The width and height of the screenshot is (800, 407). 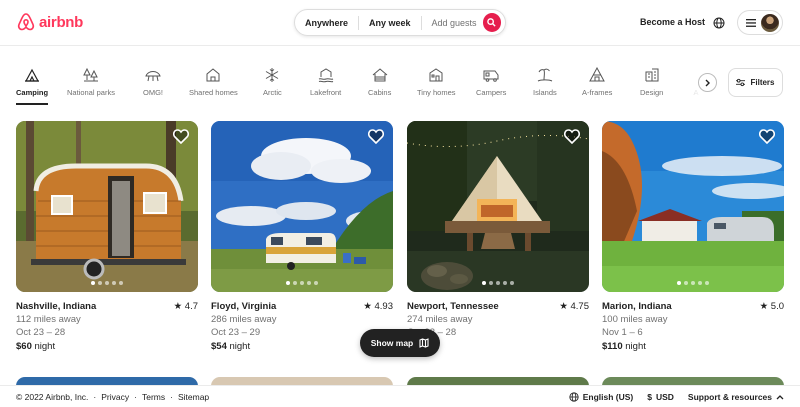 I want to click on become-host-link: Become a Host, so click(x=672, y=22).